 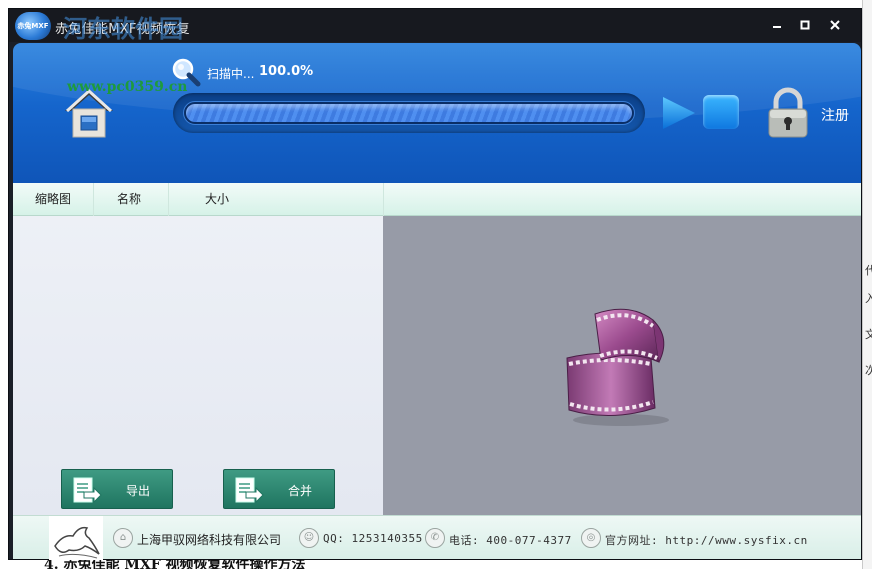 I want to click on minimize-icon, so click(x=777, y=27).